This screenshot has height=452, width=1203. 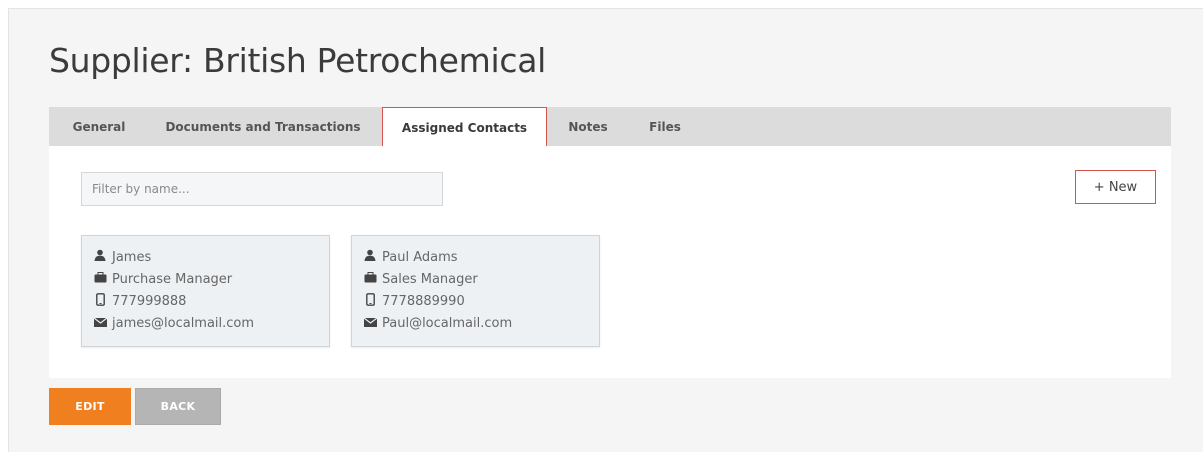 What do you see at coordinates (464, 128) in the screenshot?
I see `tab-assigned-contacts: Assigned Contacts` at bounding box center [464, 128].